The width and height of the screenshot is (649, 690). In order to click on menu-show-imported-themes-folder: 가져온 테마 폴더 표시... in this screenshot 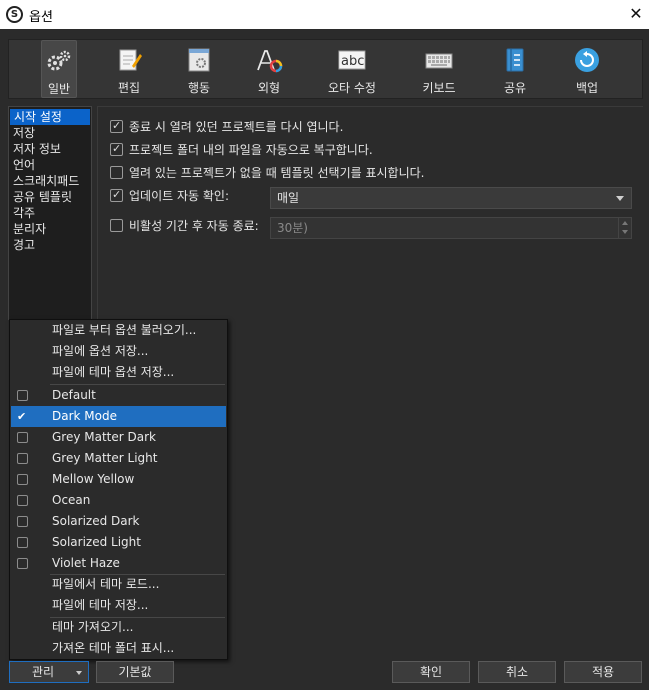, I will do `click(118, 648)`.